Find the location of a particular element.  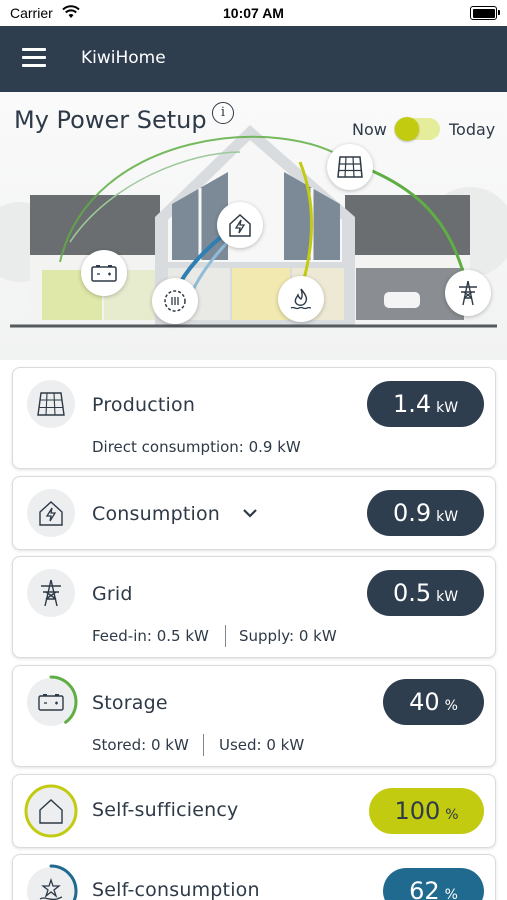

self-consumption-value-pill: 62 % is located at coordinates (433, 884).